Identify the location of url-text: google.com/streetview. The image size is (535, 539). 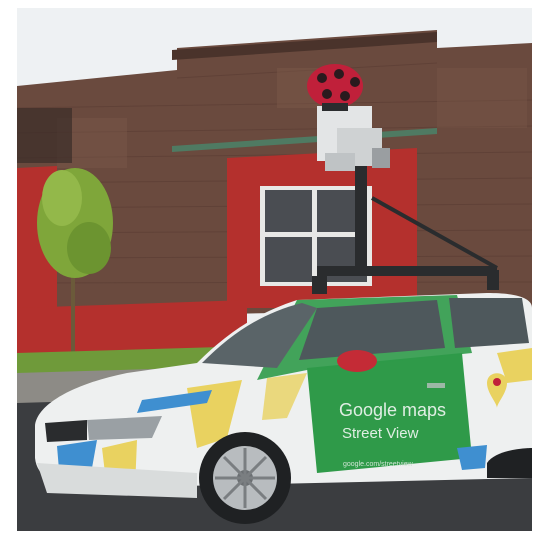
(378, 464).